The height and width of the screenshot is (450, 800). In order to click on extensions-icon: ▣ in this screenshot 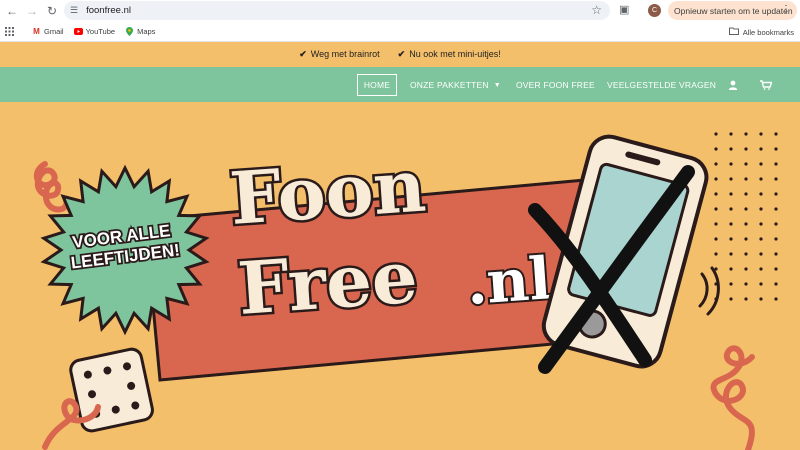, I will do `click(626, 10)`.